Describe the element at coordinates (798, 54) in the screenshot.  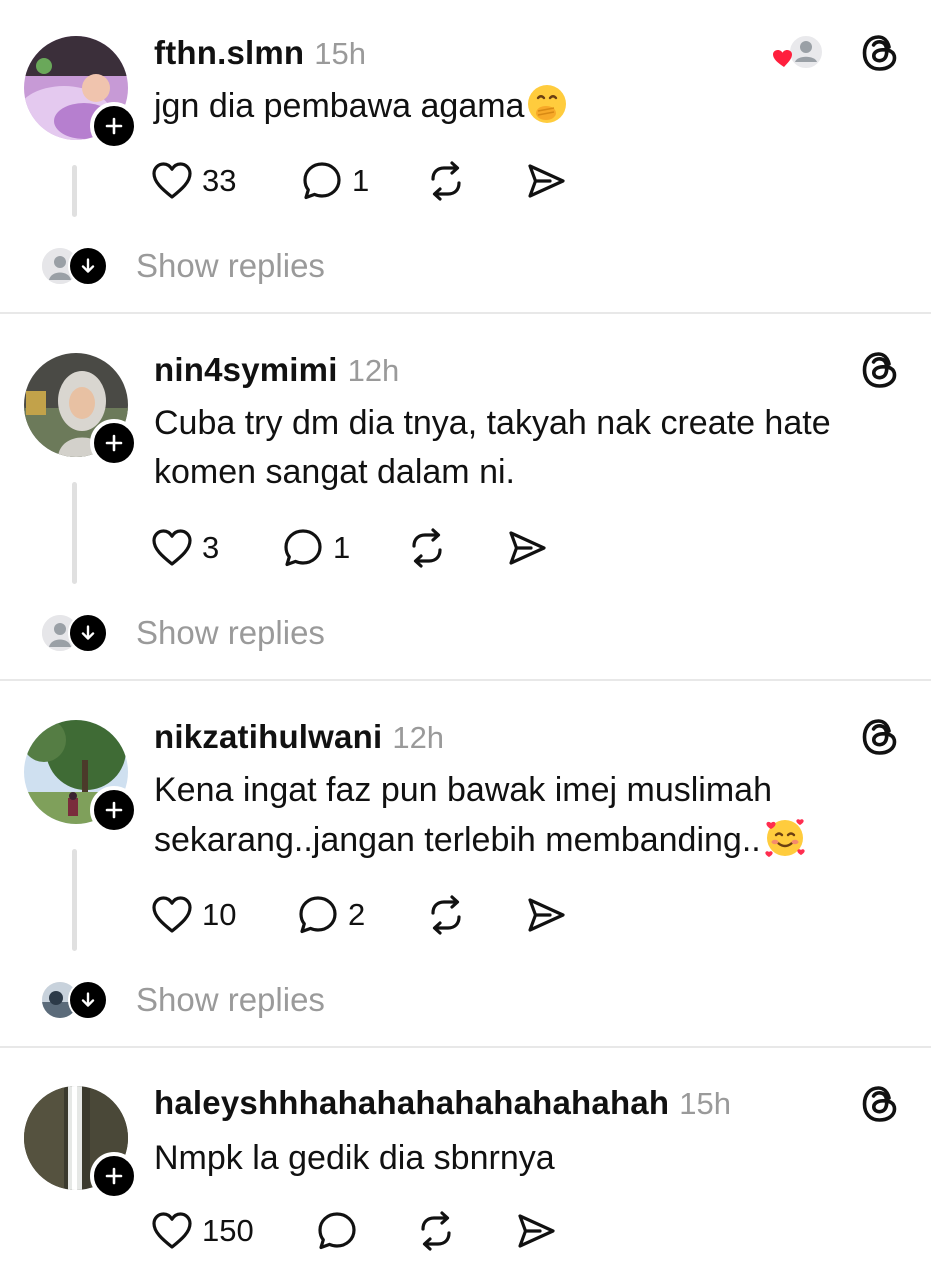
I see `liked-by-author-icon` at that location.